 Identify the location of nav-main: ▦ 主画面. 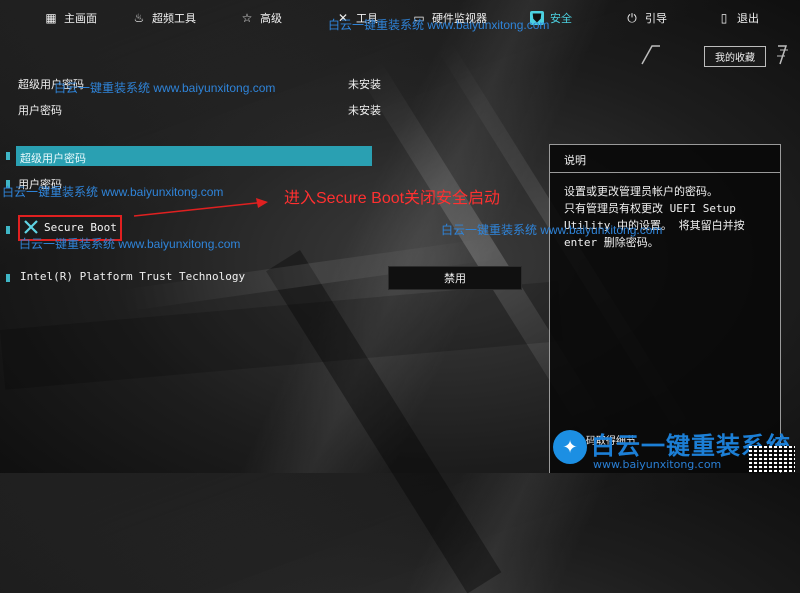
(70, 18).